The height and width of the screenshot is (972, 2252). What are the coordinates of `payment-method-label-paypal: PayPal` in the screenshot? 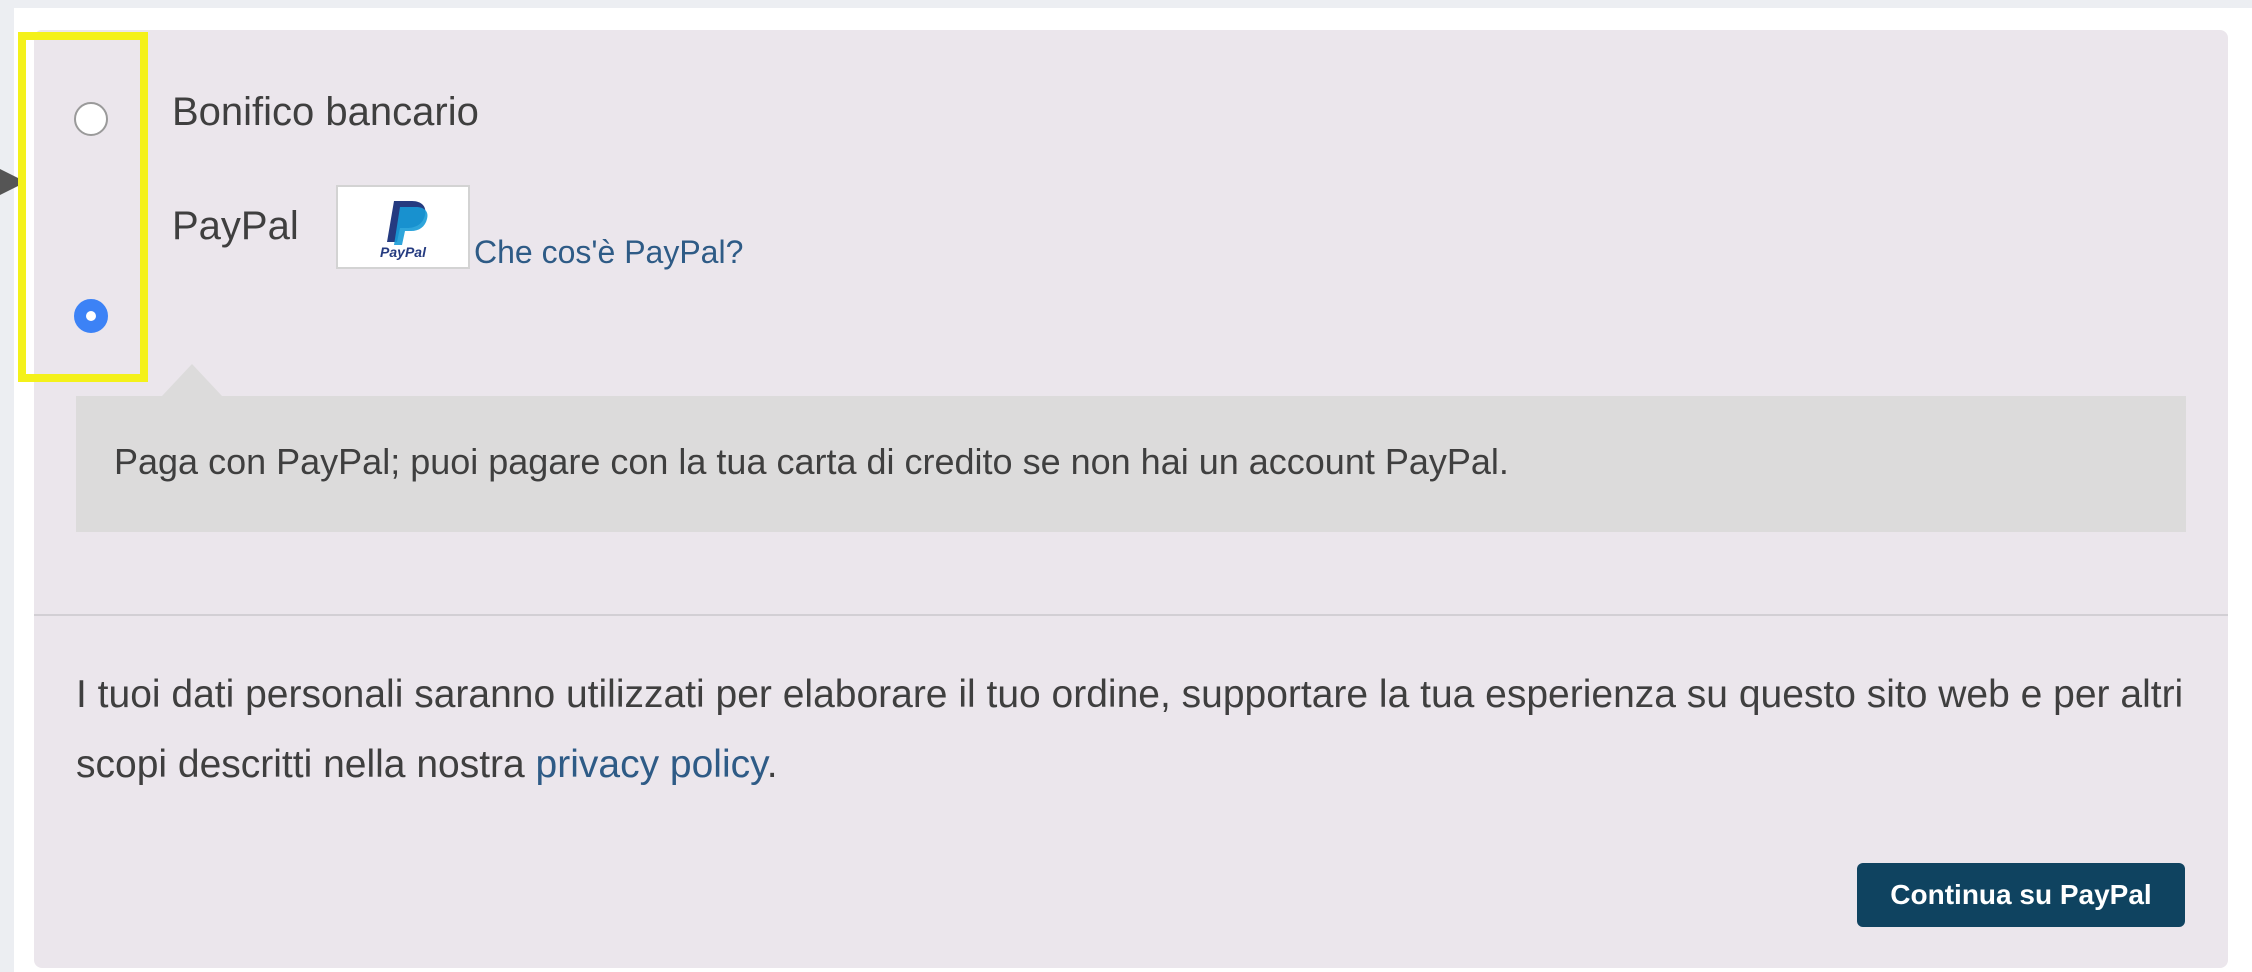 It's located at (235, 226).